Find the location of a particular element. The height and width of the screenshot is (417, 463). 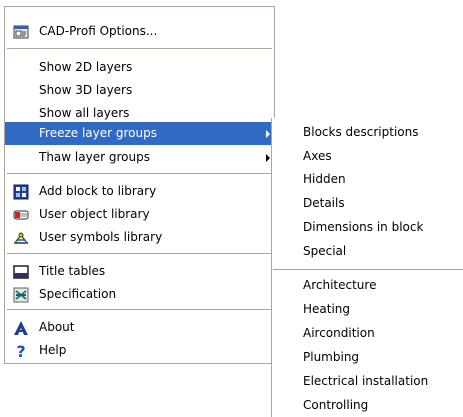

menu-item-help: ? Help is located at coordinates (139, 350).